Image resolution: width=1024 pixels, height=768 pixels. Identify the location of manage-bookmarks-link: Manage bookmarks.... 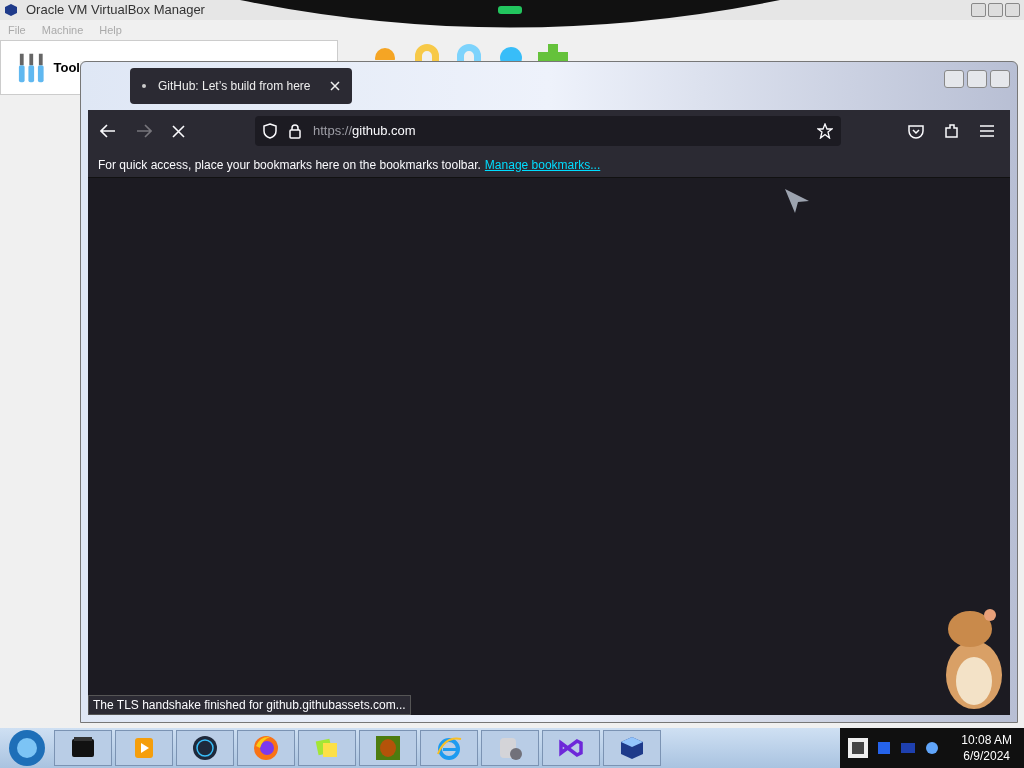
(542, 164).